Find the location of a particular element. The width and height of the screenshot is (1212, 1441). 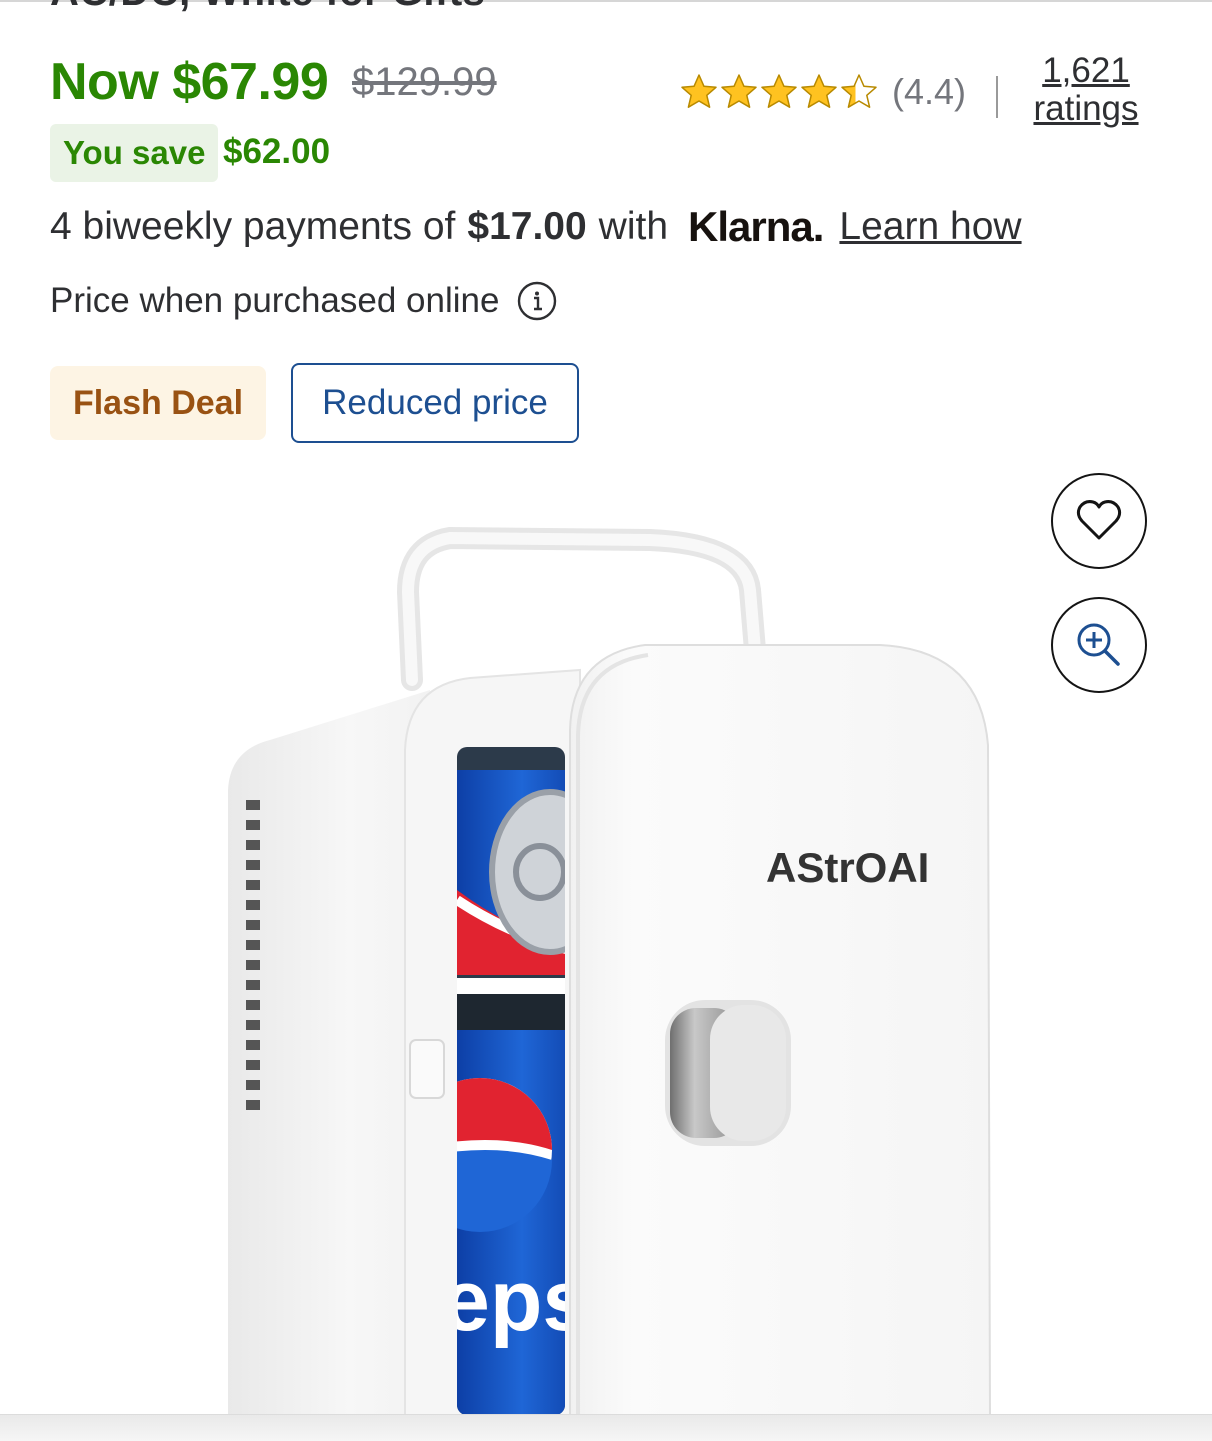

you-save-amount: $62.00 is located at coordinates (277, 151).